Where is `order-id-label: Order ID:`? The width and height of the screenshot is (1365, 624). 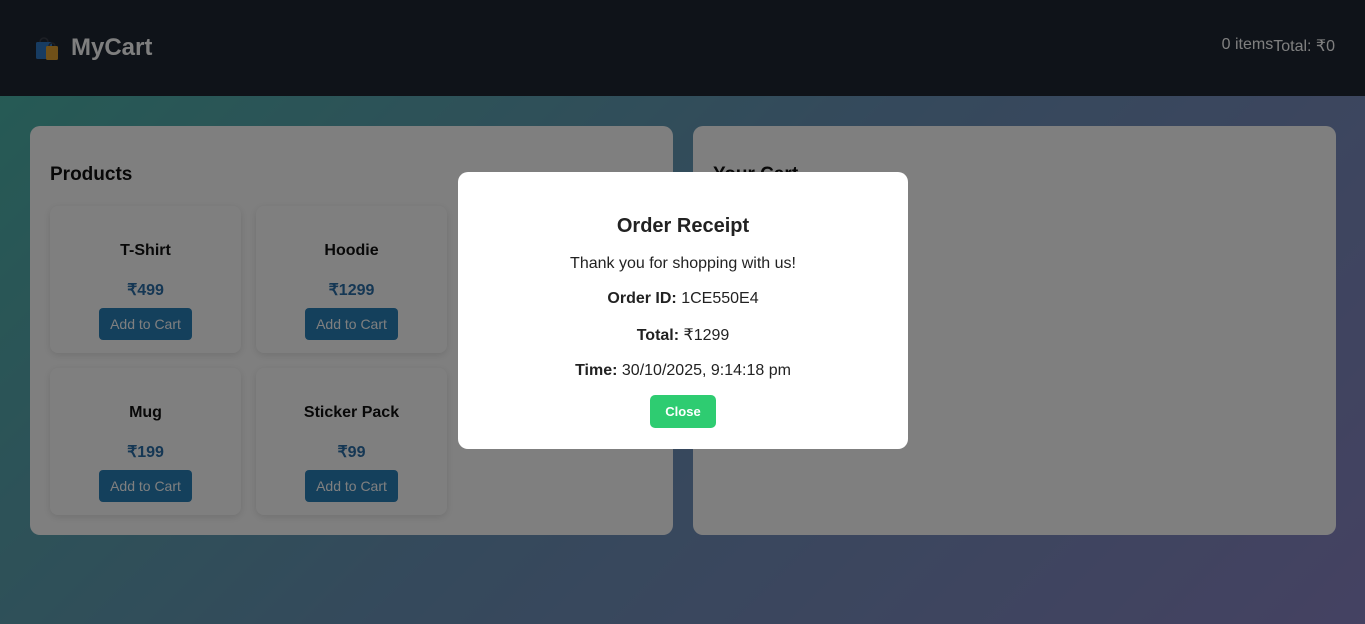 order-id-label: Order ID: is located at coordinates (642, 298).